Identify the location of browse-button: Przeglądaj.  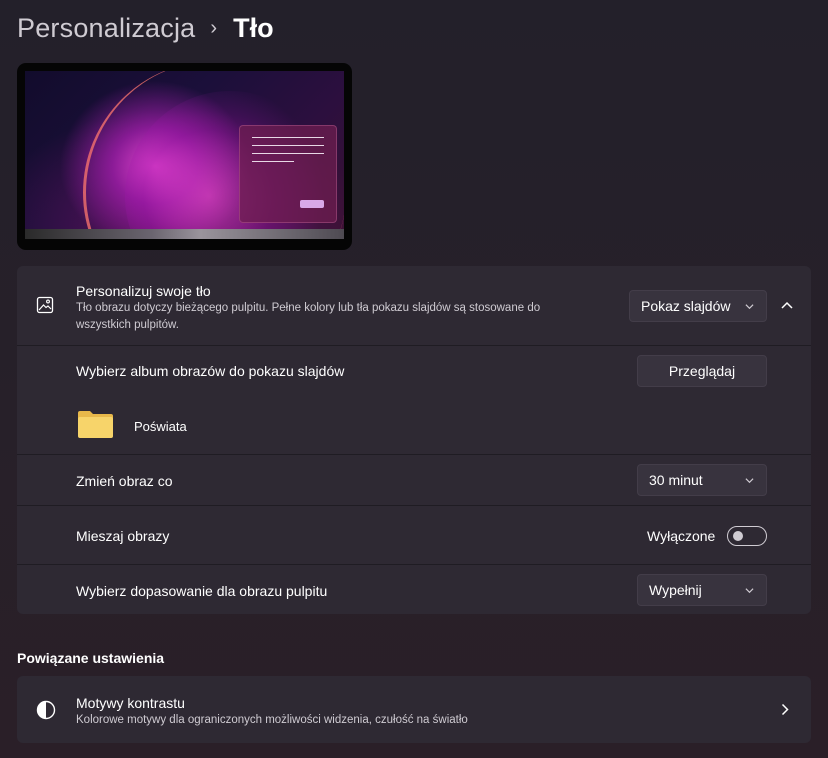
(702, 371).